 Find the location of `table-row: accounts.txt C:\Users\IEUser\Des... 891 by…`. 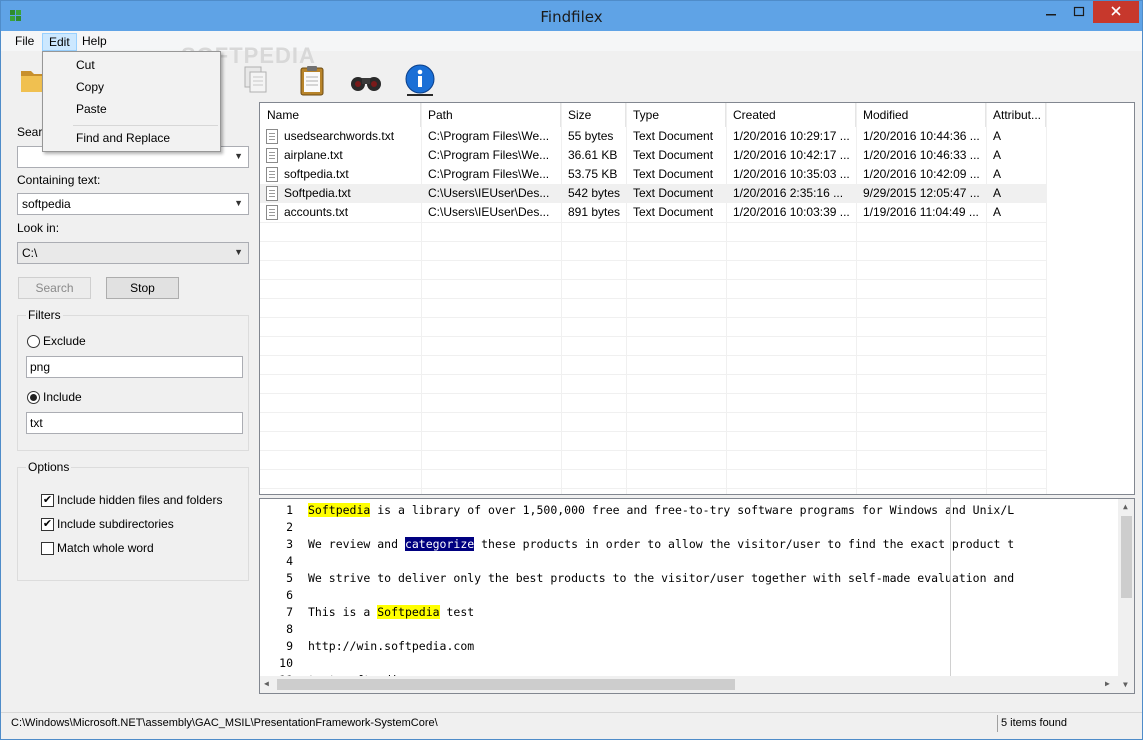

table-row: accounts.txt C:\Users\IEUser\Des... 891 by… is located at coordinates (653, 212).